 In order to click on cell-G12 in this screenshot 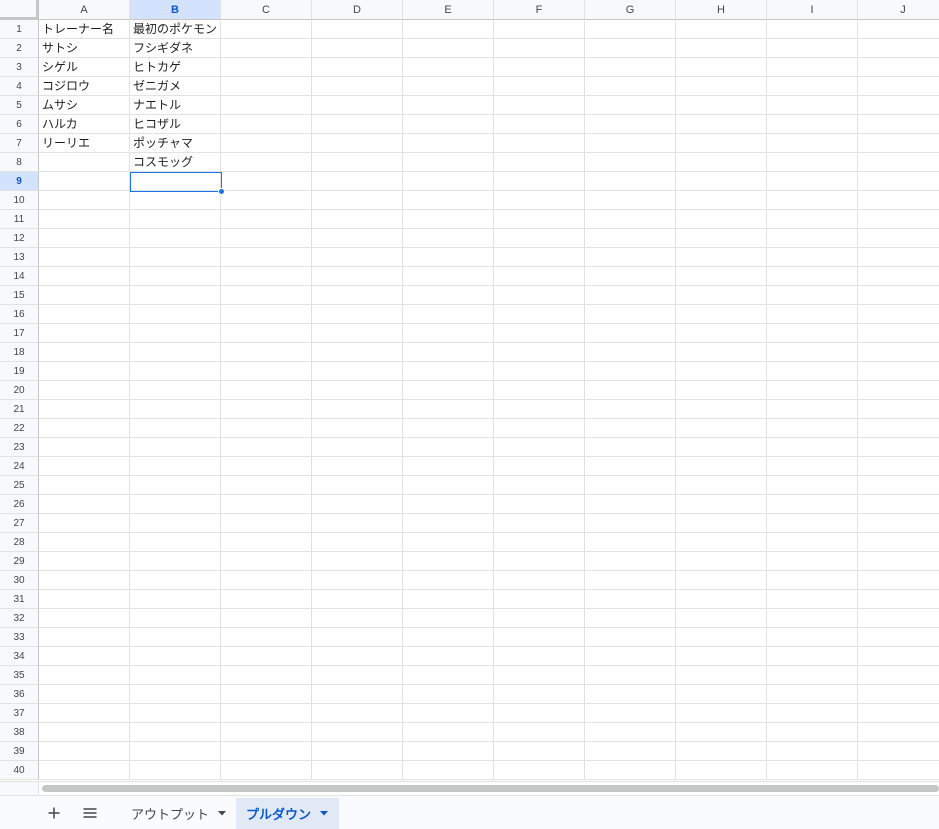, I will do `click(630, 238)`.